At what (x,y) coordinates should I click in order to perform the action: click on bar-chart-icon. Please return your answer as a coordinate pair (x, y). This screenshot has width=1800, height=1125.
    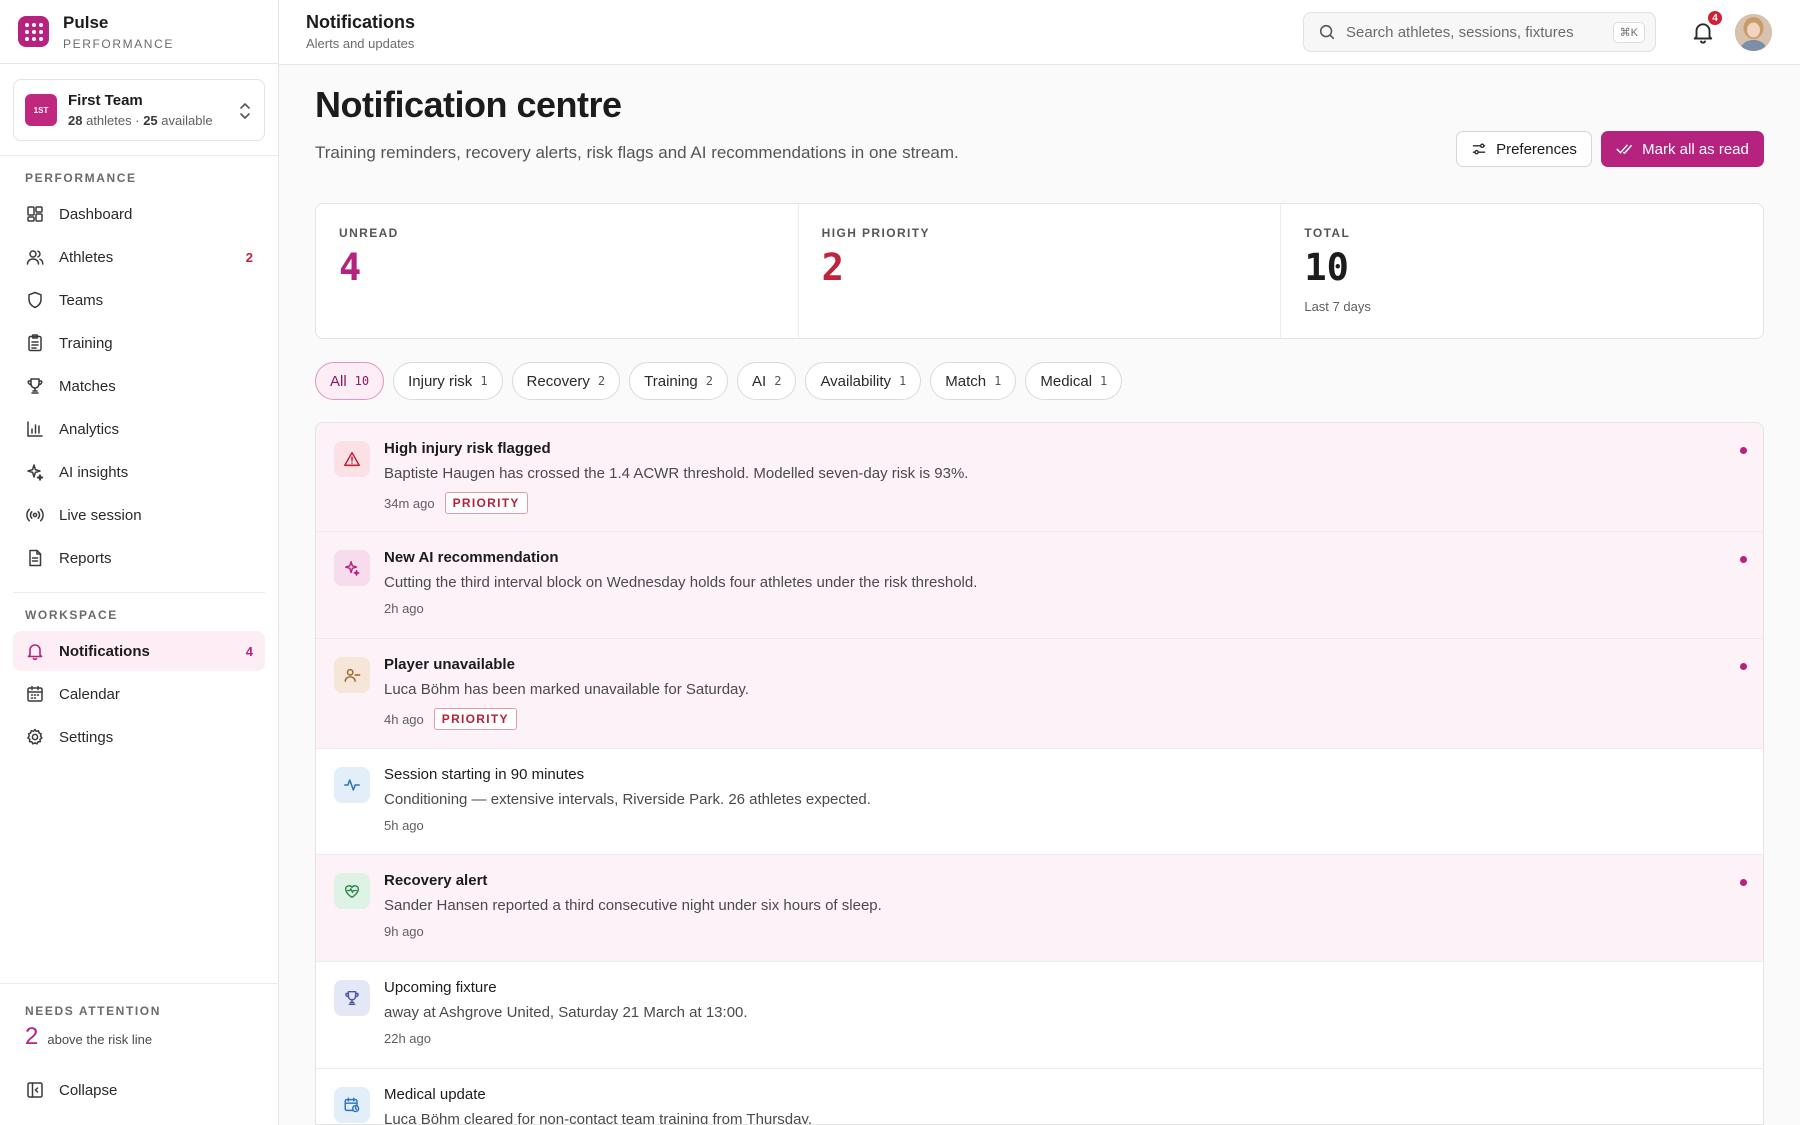
    Looking at the image, I should click on (35, 429).